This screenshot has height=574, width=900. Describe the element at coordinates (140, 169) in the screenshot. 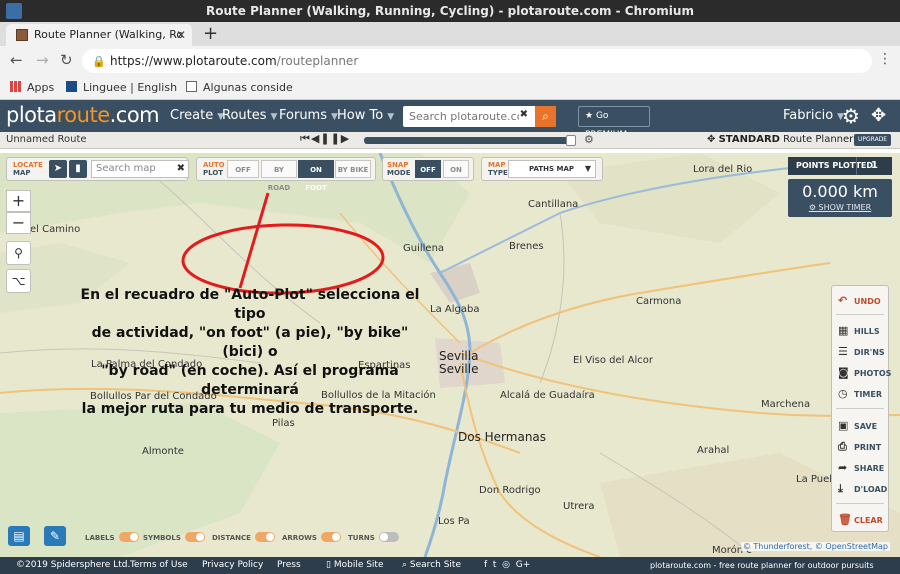

I see `map-search-input: Search map ✖` at that location.